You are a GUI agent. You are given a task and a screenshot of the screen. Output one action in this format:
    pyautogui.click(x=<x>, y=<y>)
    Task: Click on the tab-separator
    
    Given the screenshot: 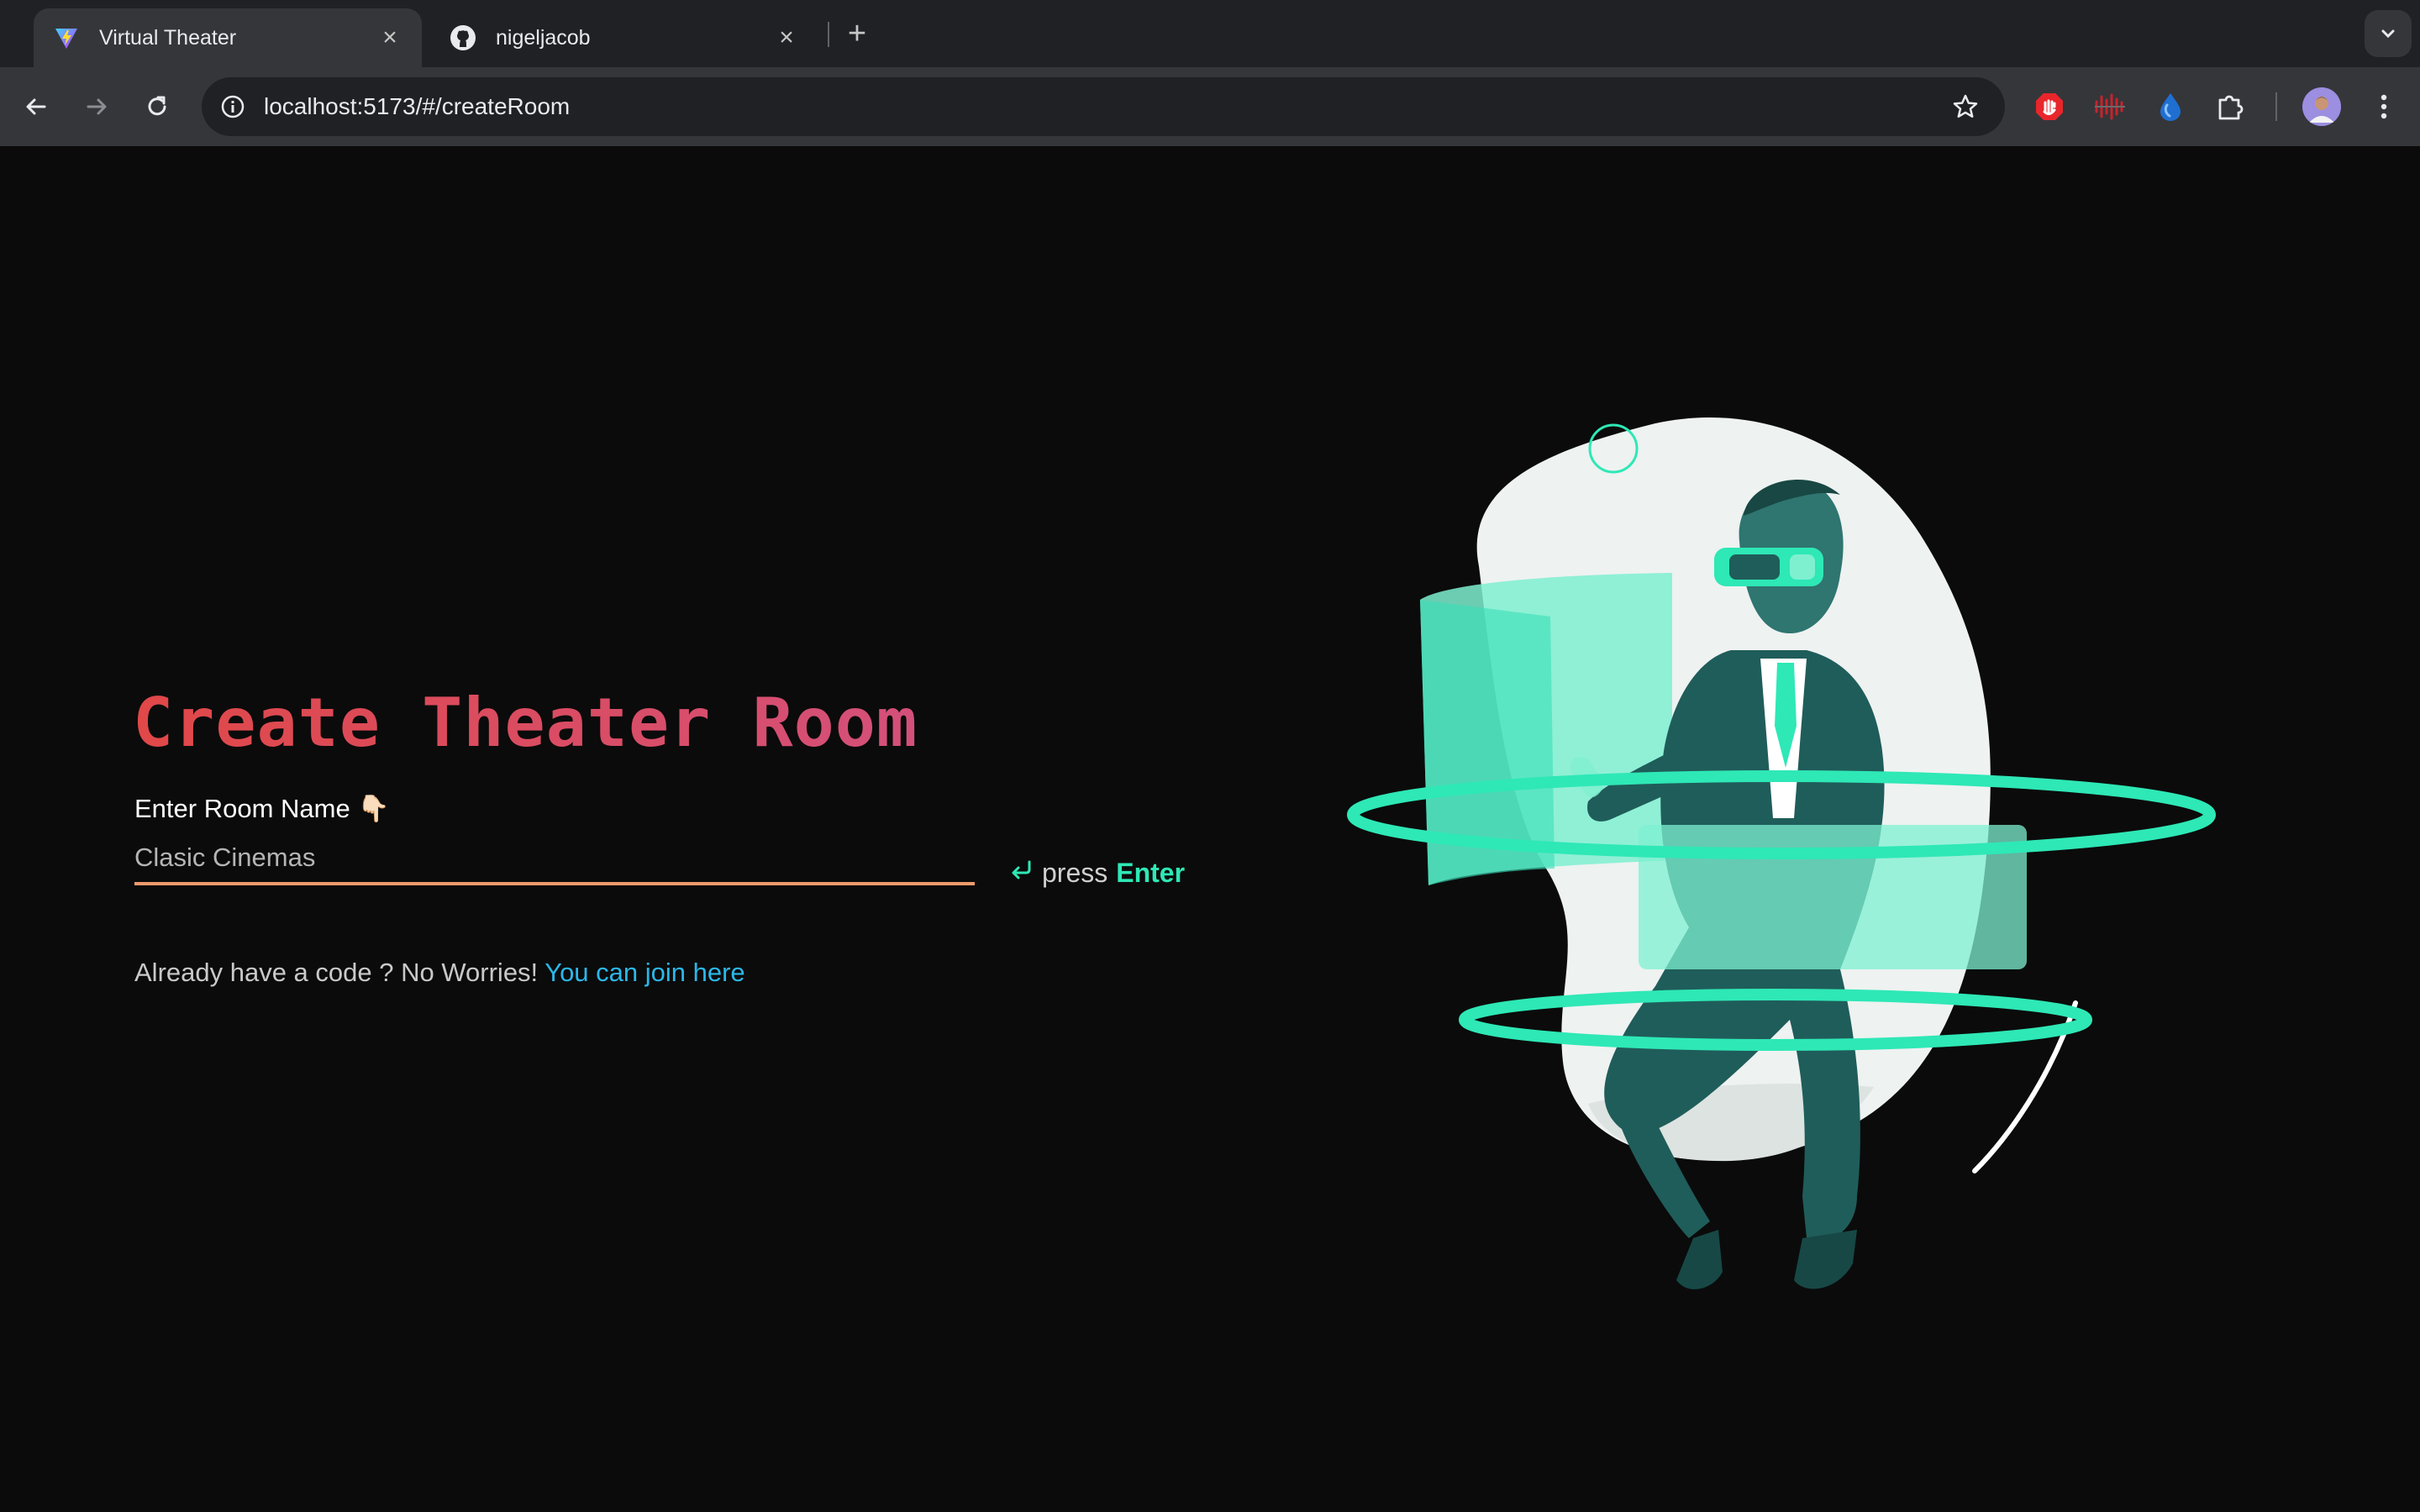 What is the action you would take?
    pyautogui.click(x=828, y=34)
    